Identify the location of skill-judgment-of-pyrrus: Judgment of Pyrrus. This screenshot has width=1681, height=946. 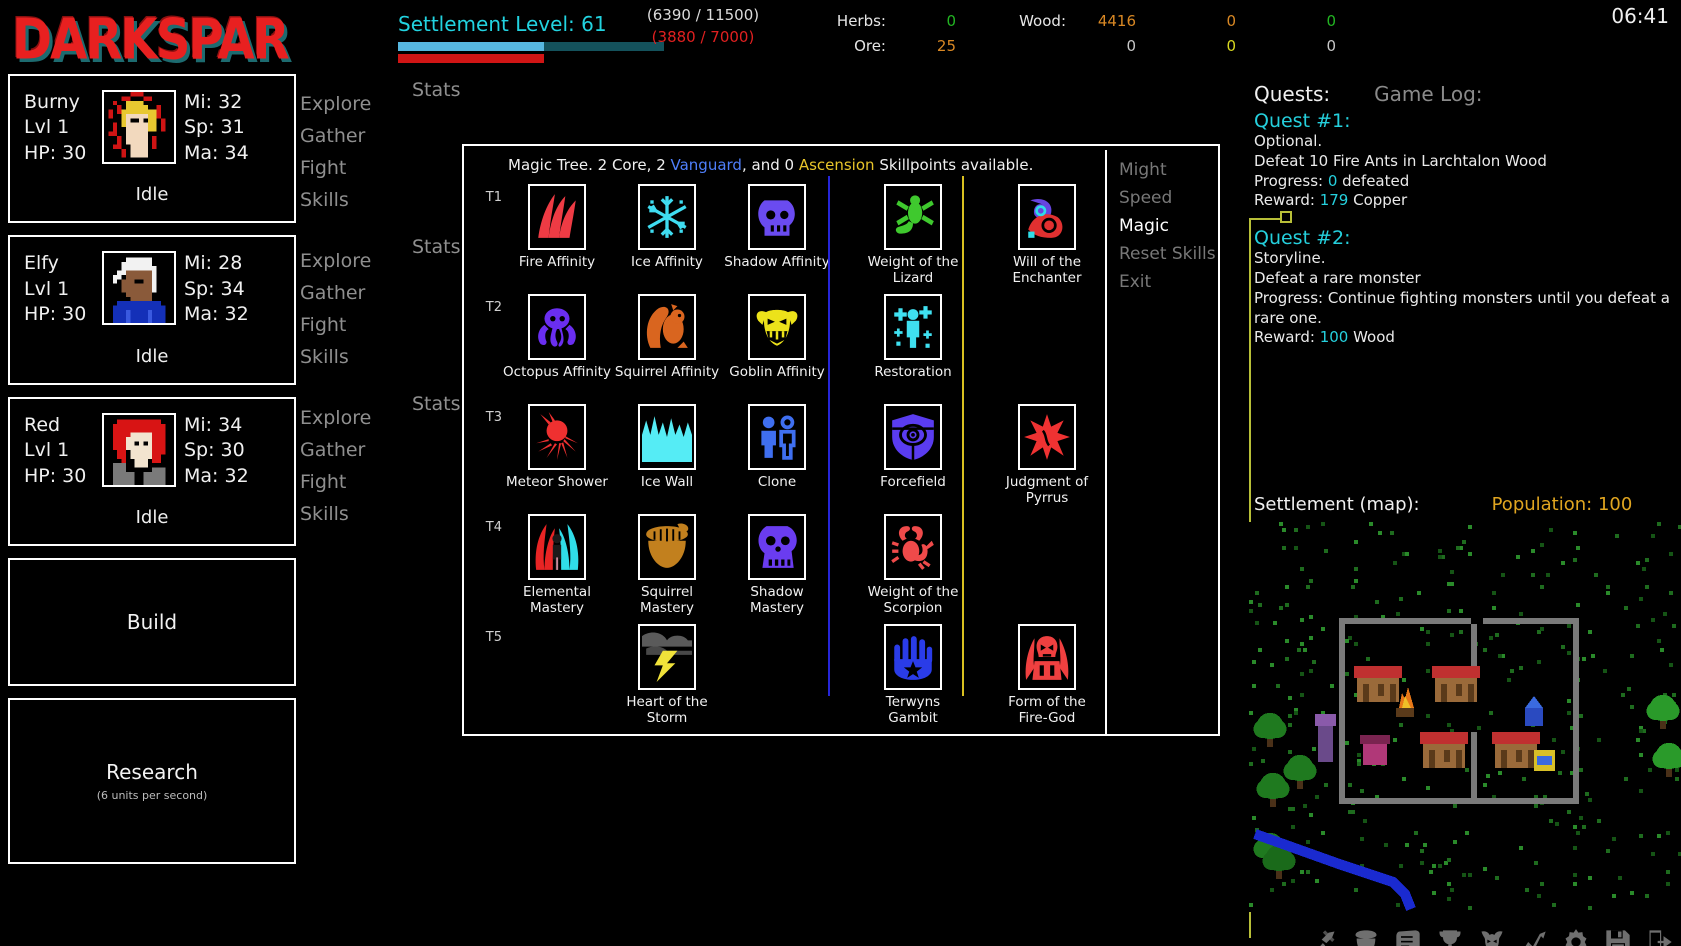
(1047, 455).